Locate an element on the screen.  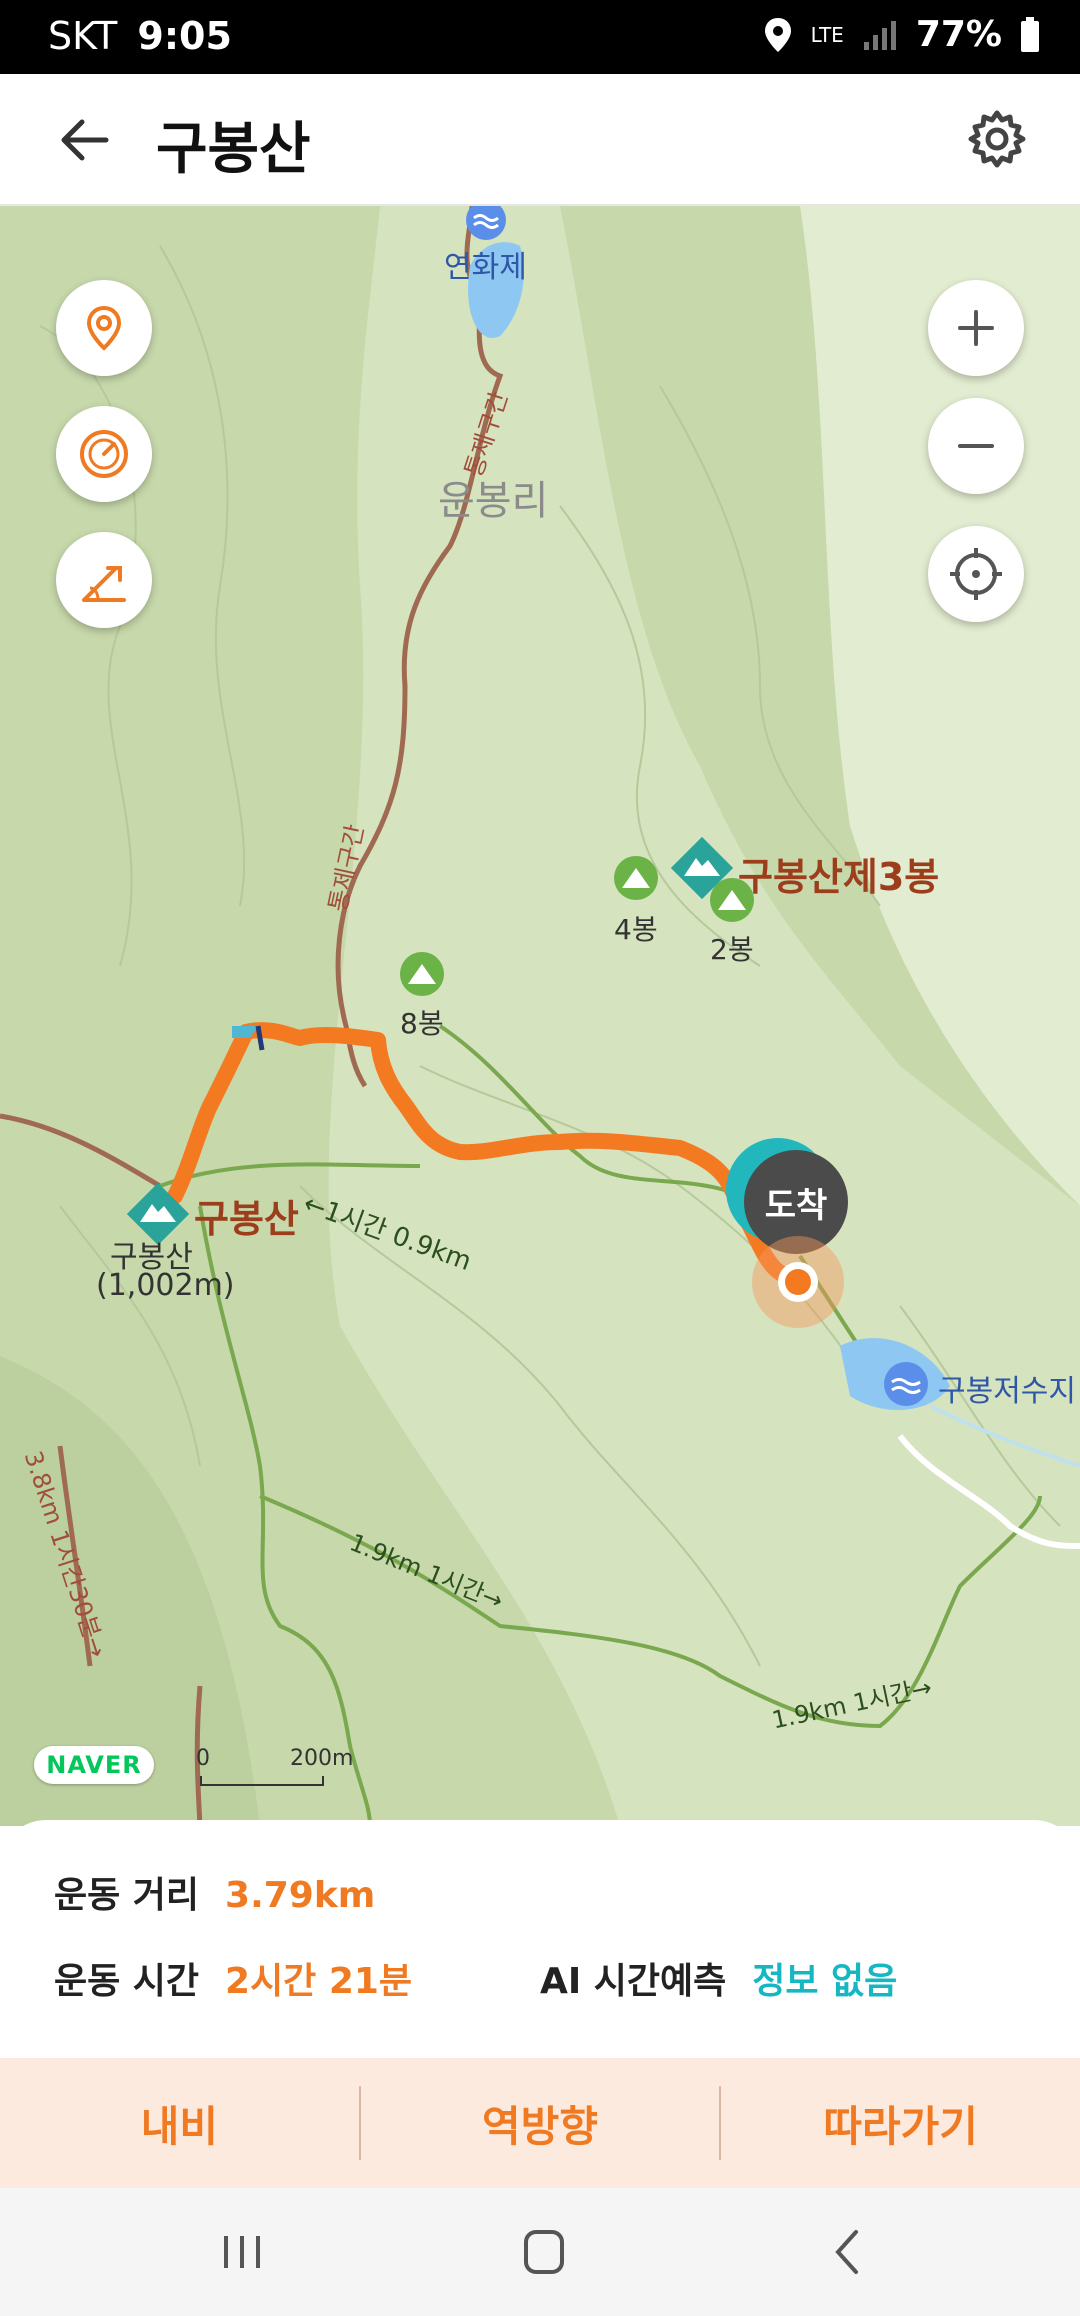
speedometer-icon is located at coordinates (104, 454).